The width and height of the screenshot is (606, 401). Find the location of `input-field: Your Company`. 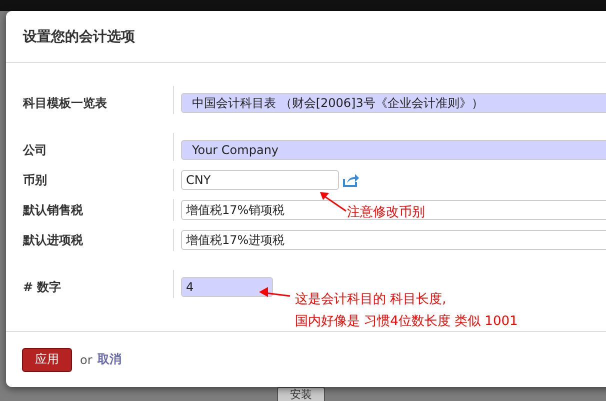

input-field: Your Company is located at coordinates (393, 150).